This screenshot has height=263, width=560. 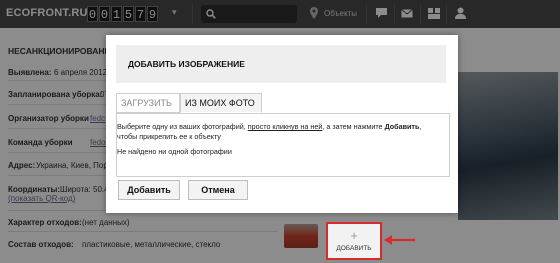 What do you see at coordinates (149, 190) in the screenshot?
I see `add-button: Добавить` at bounding box center [149, 190].